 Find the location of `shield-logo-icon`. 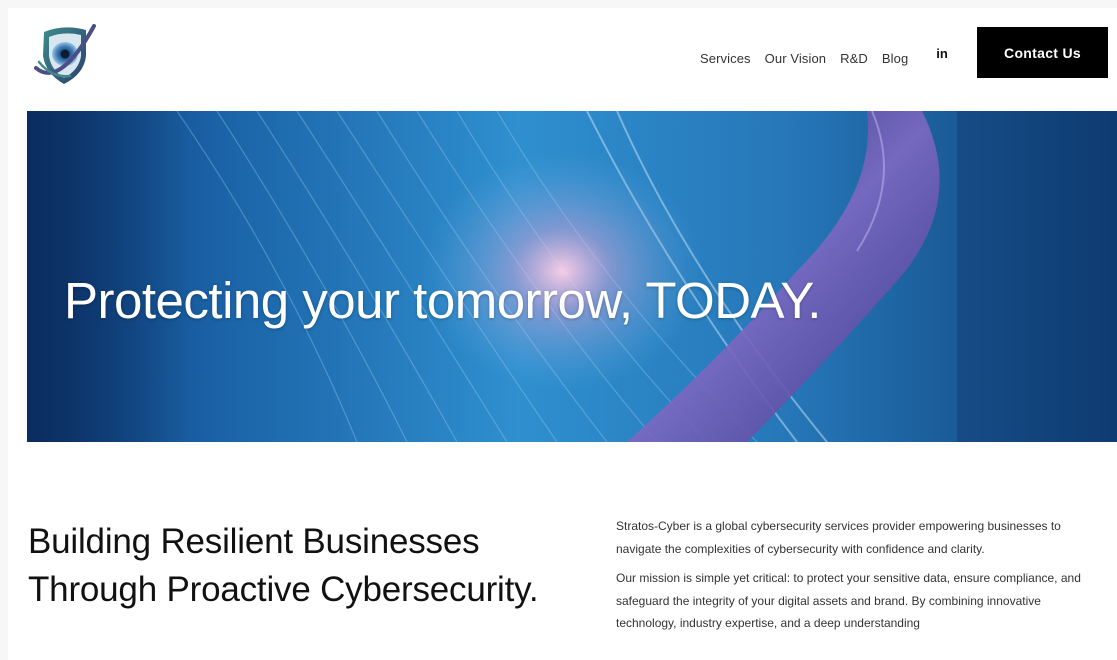

shield-logo-icon is located at coordinates (65, 56).